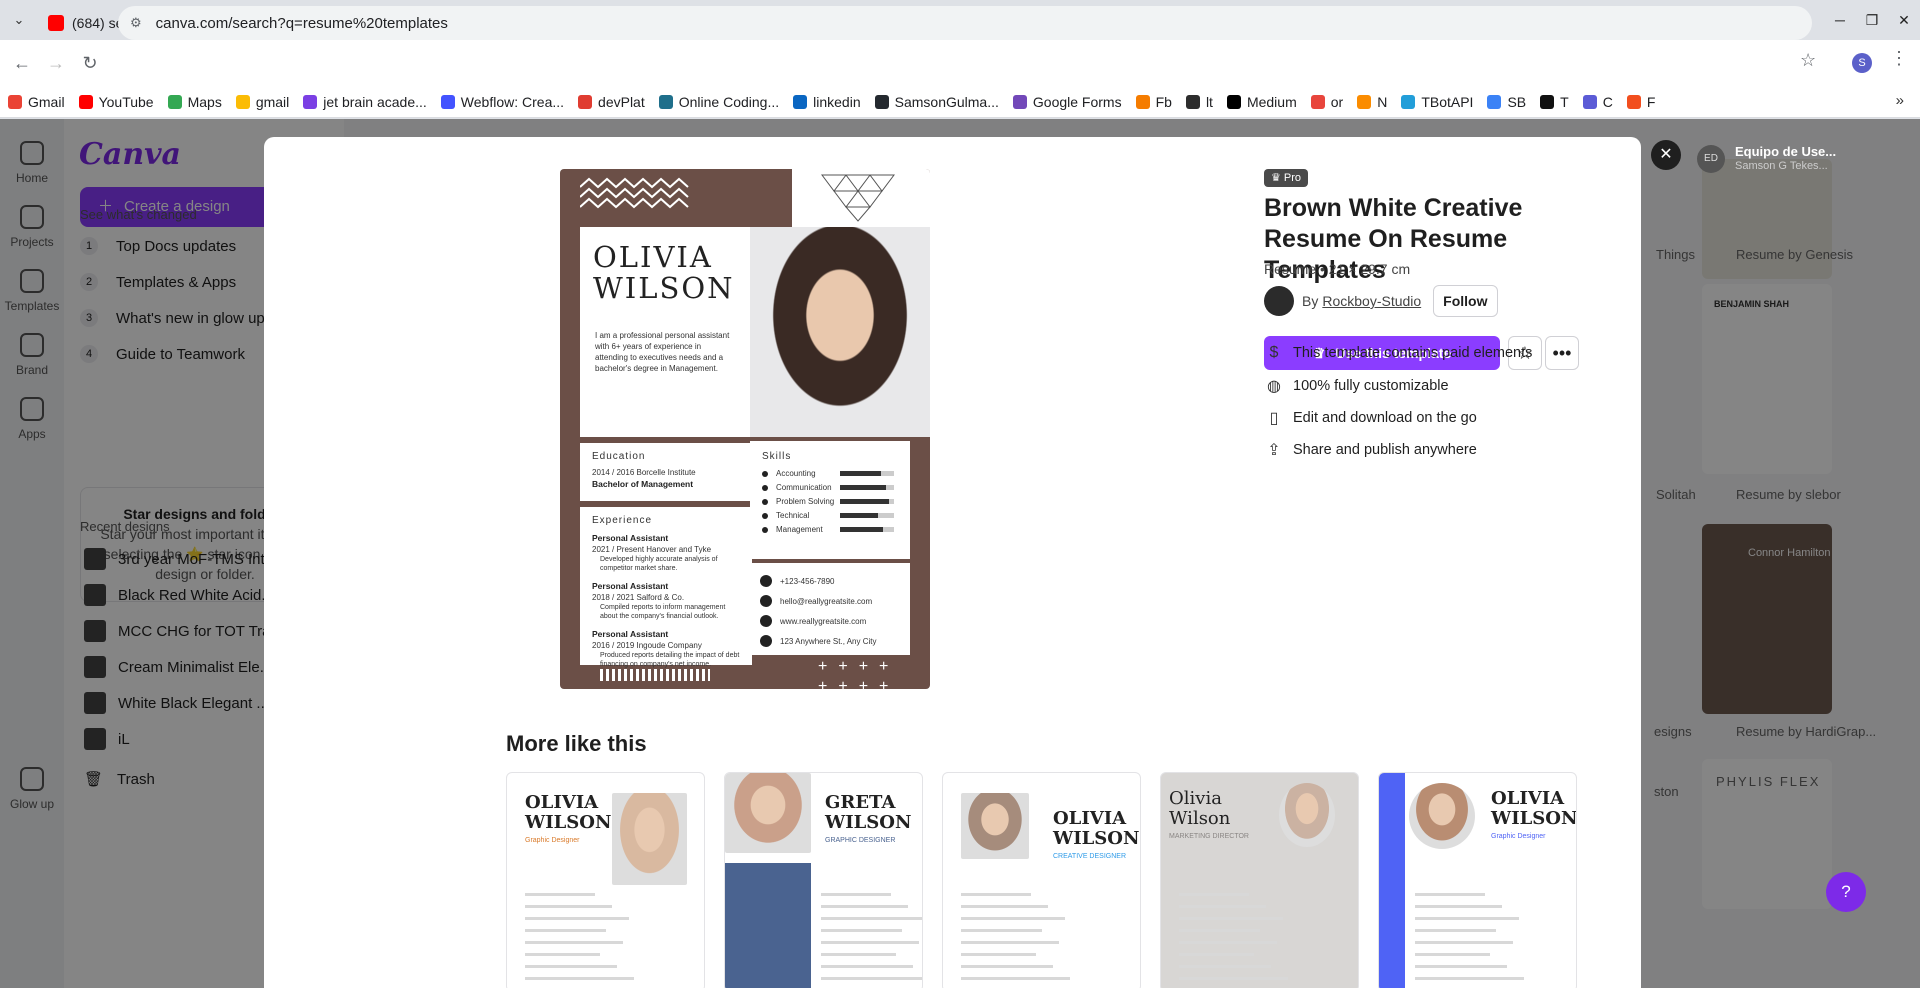  I want to click on experience-heading: Experience, so click(622, 520).